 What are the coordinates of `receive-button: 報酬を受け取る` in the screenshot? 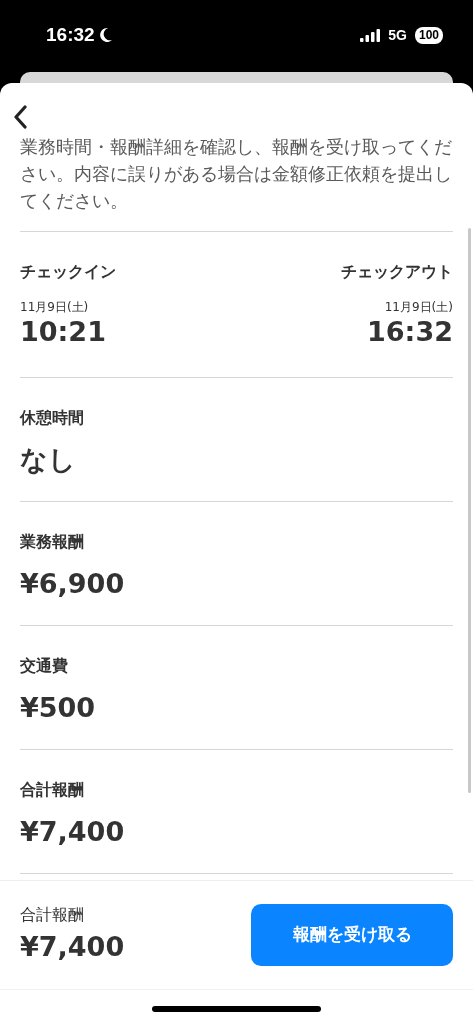 It's located at (352, 935).